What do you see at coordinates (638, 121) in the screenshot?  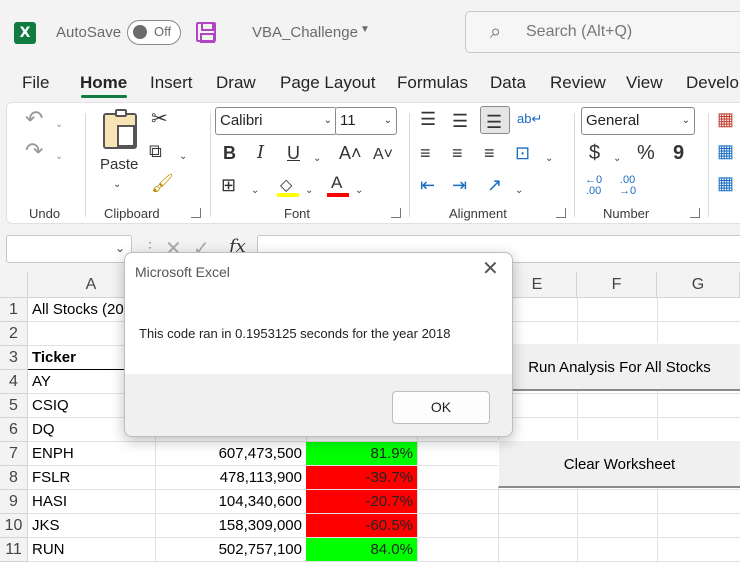 I see `number-format-select: General ⌄` at bounding box center [638, 121].